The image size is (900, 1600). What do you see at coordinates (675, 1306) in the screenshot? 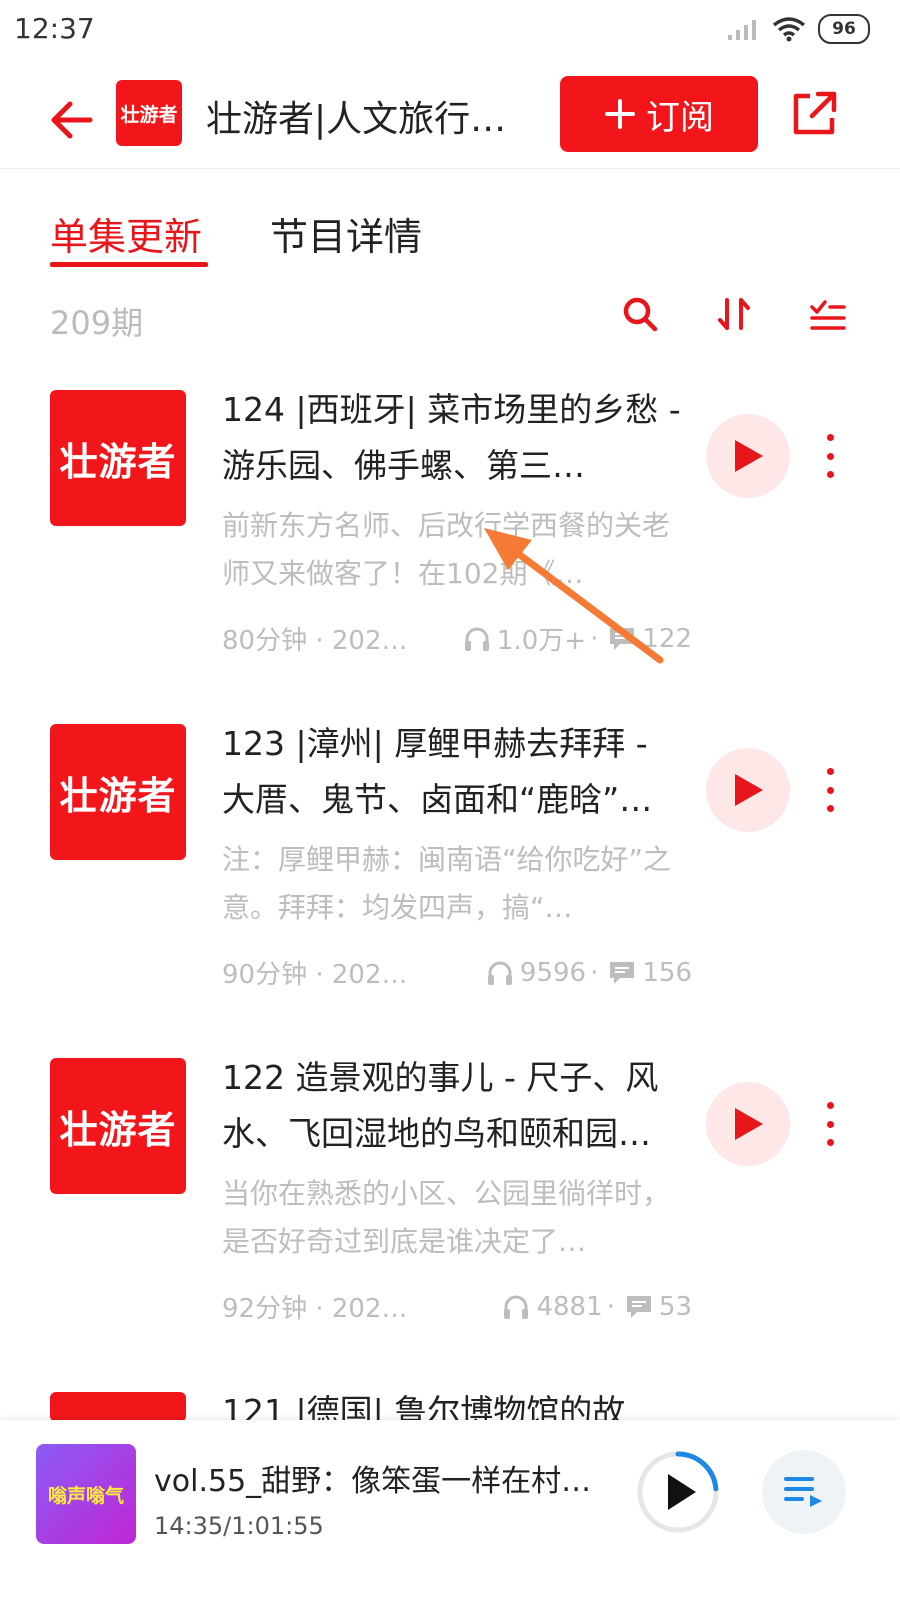
I see `comment-count: 53` at bounding box center [675, 1306].